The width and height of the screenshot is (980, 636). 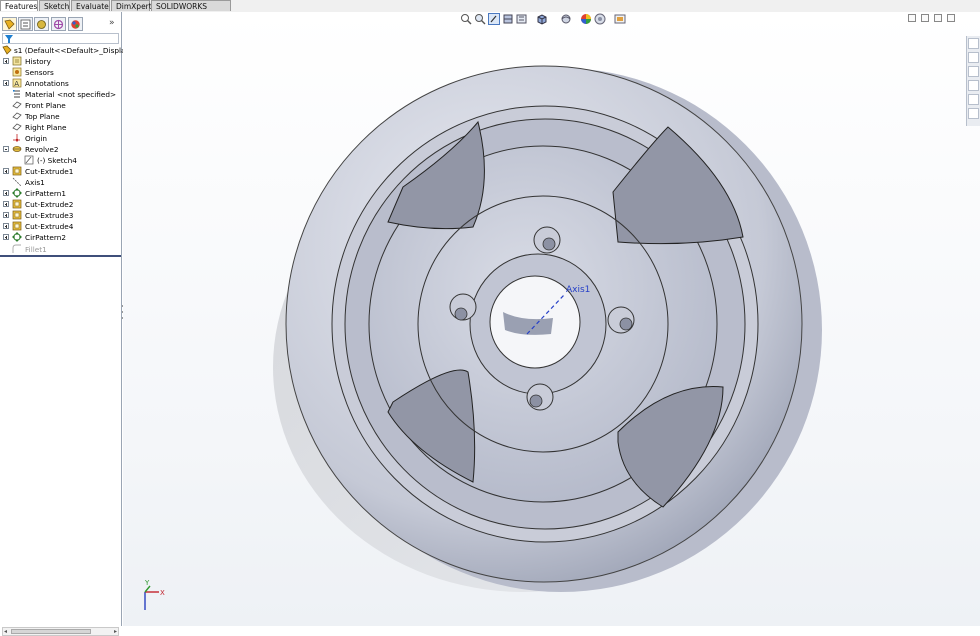 I want to click on property-manager-icon, so click(x=25, y=24).